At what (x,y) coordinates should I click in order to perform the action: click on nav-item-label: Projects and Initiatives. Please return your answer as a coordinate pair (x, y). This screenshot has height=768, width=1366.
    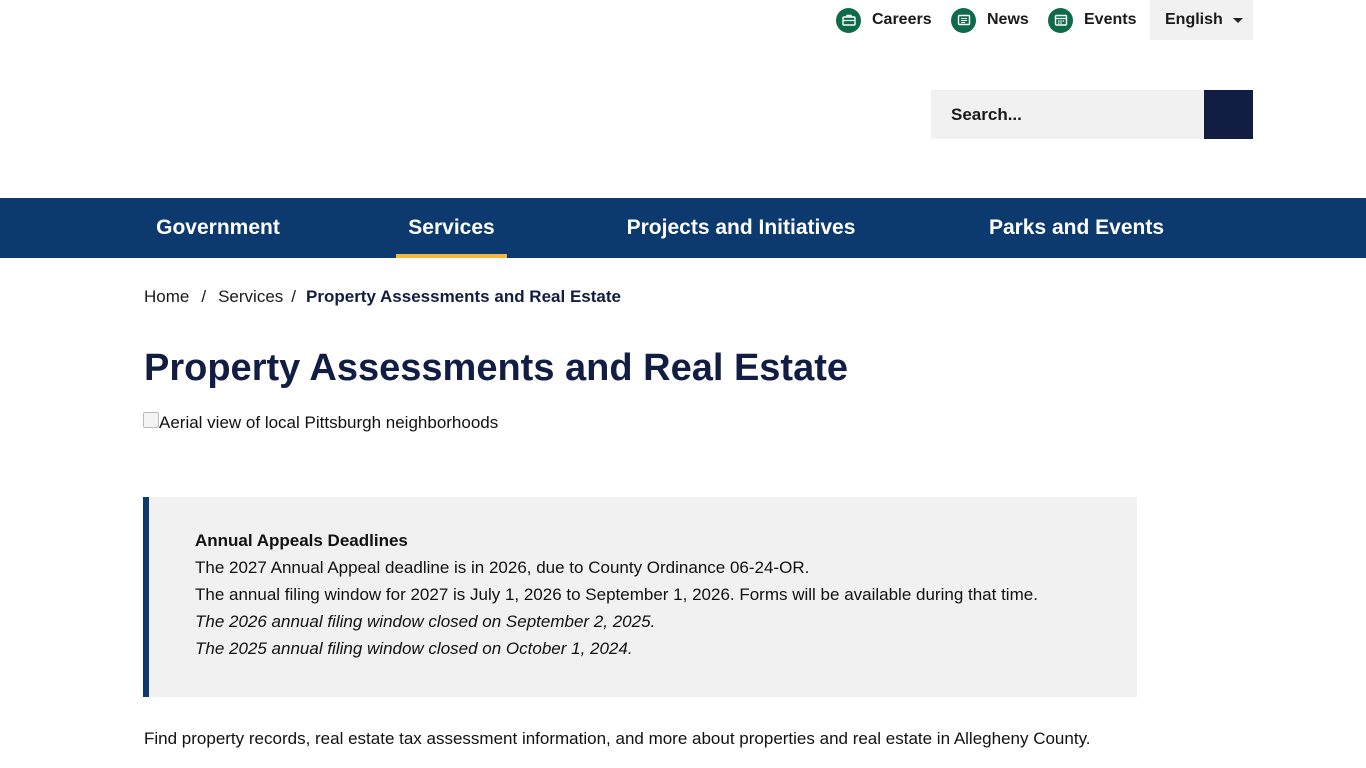
    Looking at the image, I should click on (741, 227).